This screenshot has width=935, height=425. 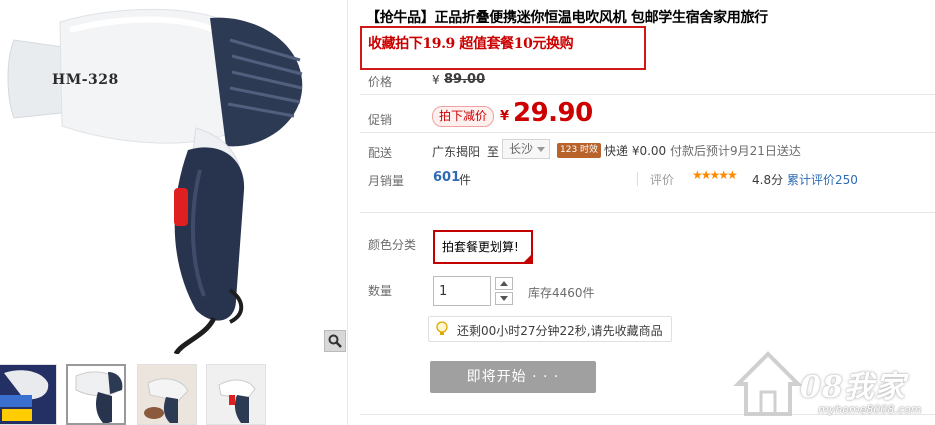 What do you see at coordinates (822, 179) in the screenshot?
I see `review-count-link: 累计评价250` at bounding box center [822, 179].